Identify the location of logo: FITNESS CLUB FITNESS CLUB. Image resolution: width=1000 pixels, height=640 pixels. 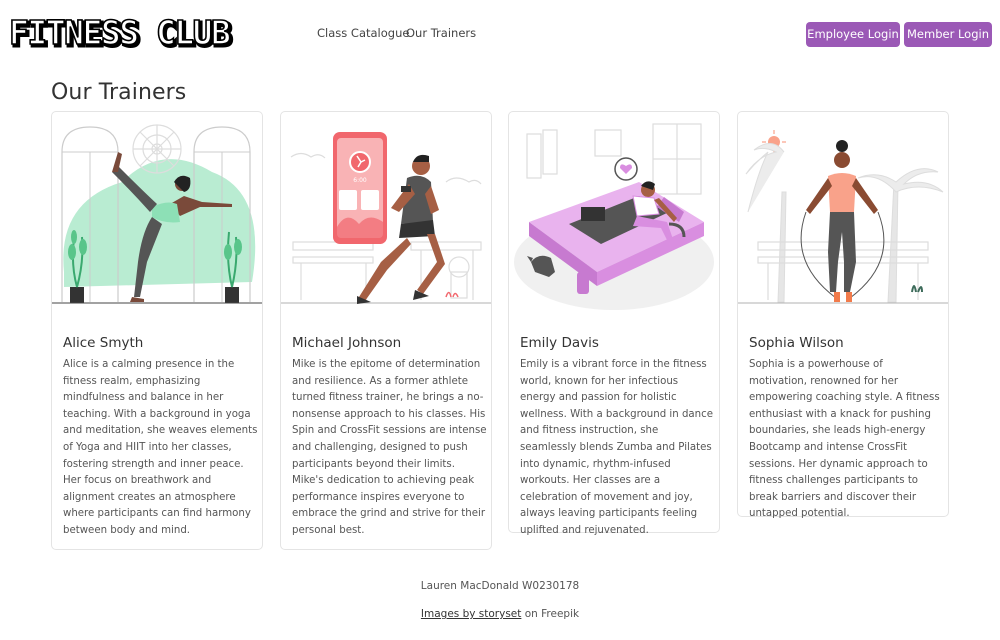
(154, 34).